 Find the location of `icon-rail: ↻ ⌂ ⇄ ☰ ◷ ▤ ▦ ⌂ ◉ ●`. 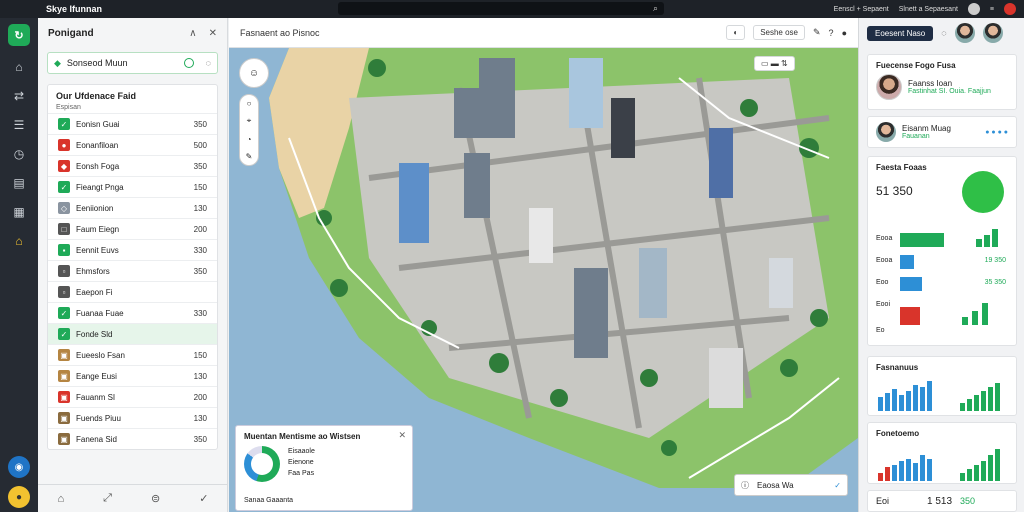

icon-rail: ↻ ⌂ ⇄ ☰ ◷ ▤ ▦ ⌂ ◉ ● is located at coordinates (19, 265).